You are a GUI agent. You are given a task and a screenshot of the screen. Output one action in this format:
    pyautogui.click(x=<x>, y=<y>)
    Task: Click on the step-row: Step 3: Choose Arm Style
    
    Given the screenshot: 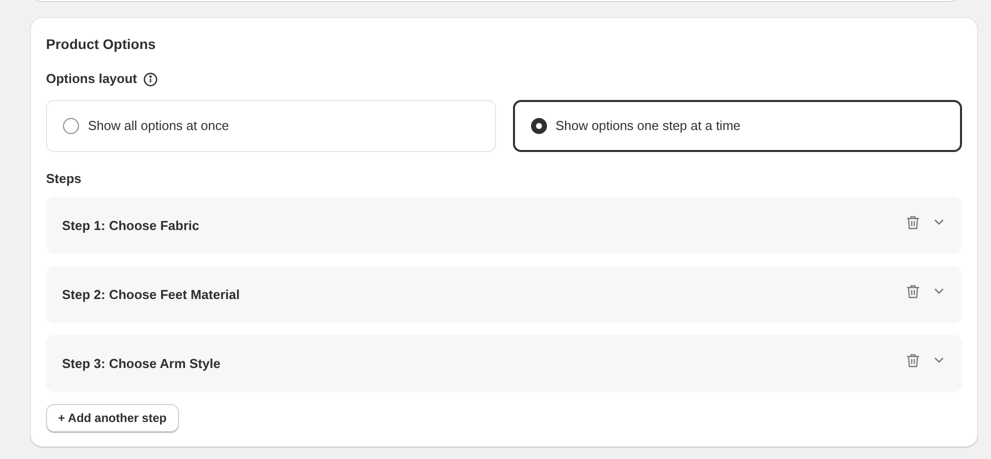 What is the action you would take?
    pyautogui.click(x=504, y=363)
    